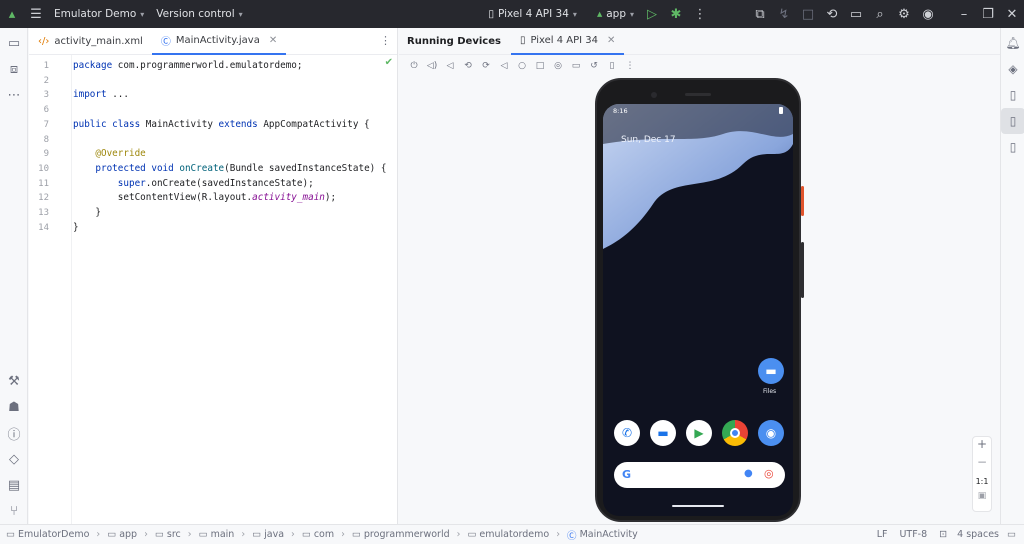  Describe the element at coordinates (491, 14) in the screenshot. I see `device-icon: ▯` at that location.